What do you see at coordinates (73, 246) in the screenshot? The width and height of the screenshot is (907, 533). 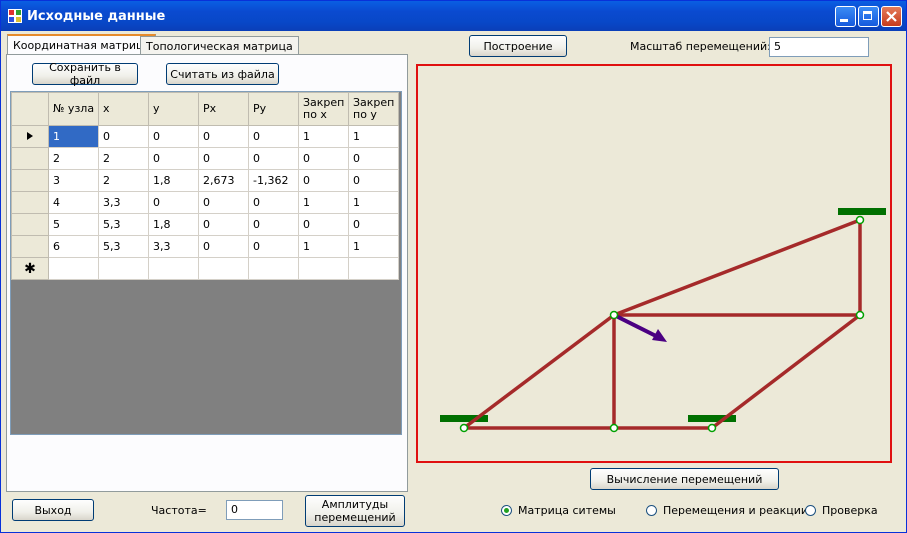 I see `table-cell: 6` at bounding box center [73, 246].